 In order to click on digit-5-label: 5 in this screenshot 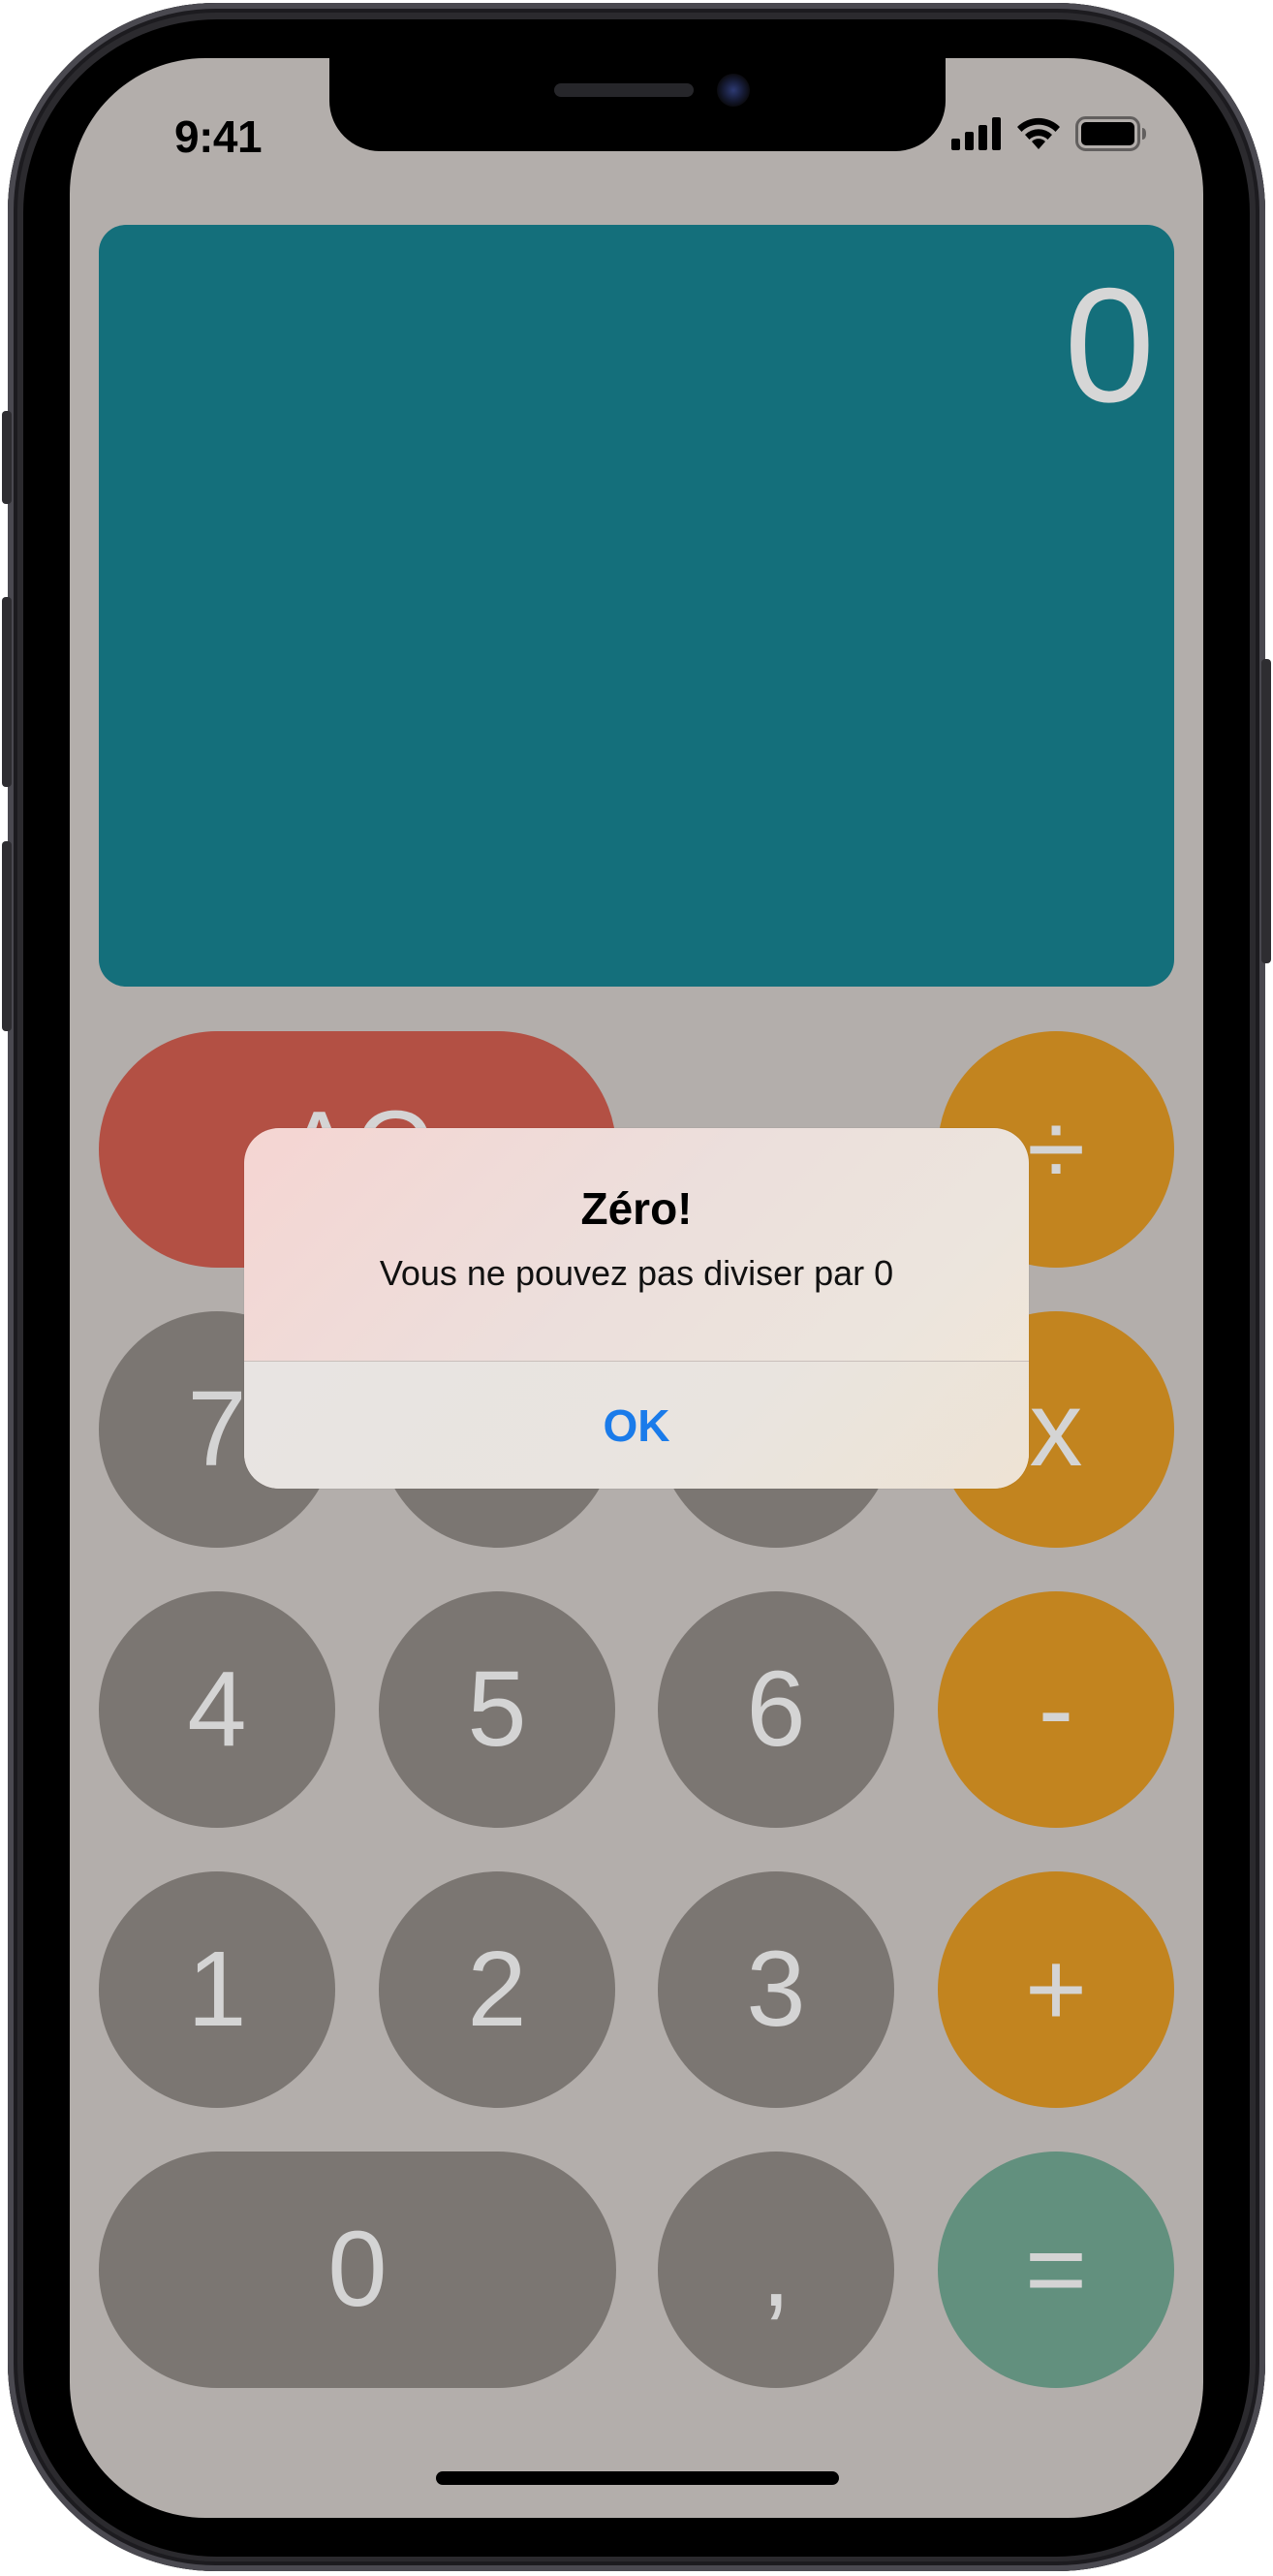, I will do `click(497, 1709)`.